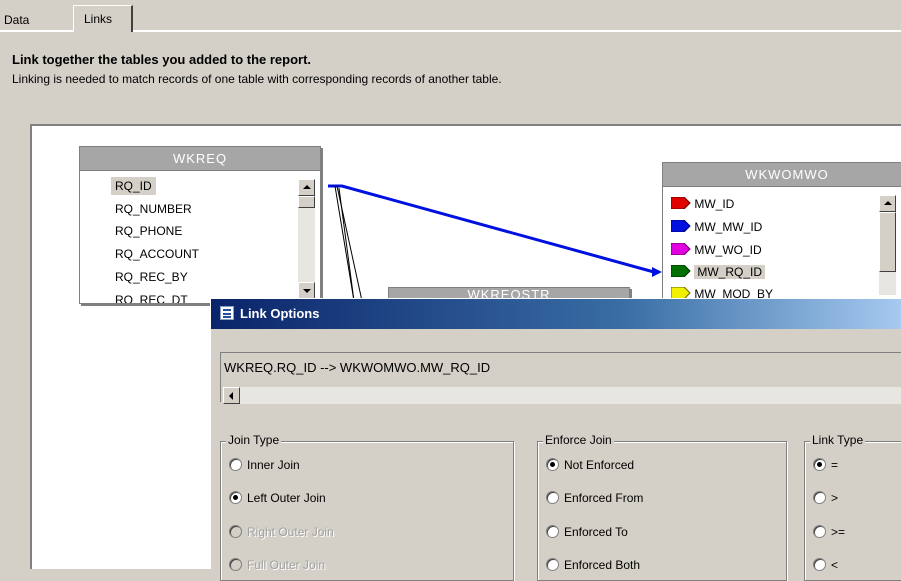  I want to click on field-rq-phone: RQ_PHONE, so click(148, 231).